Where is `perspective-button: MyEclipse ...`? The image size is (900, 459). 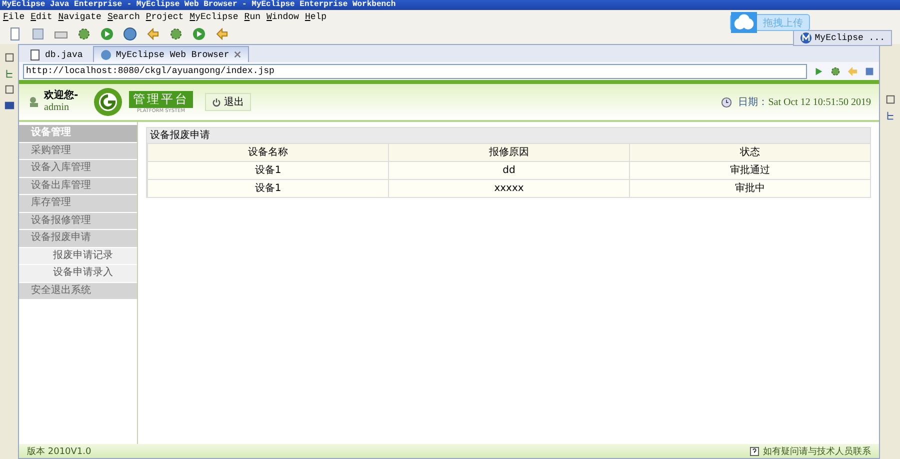 perspective-button: MyEclipse ... is located at coordinates (842, 38).